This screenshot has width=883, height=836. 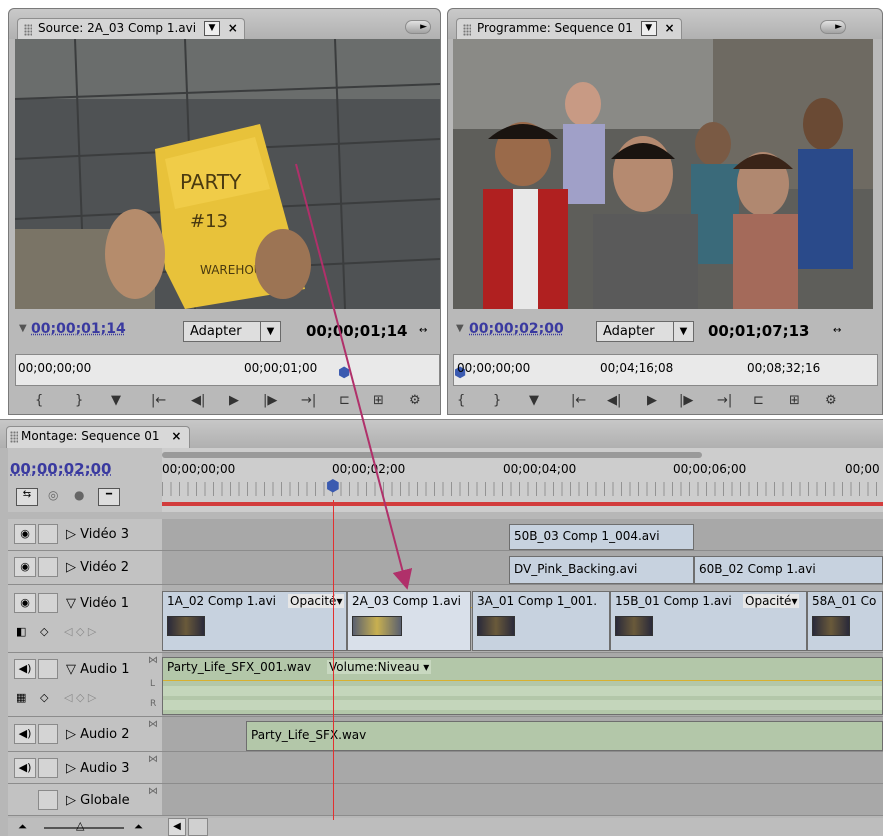 What do you see at coordinates (98, 437) in the screenshot?
I see `timeline-tab: Montage: Sequence 01 ×` at bounding box center [98, 437].